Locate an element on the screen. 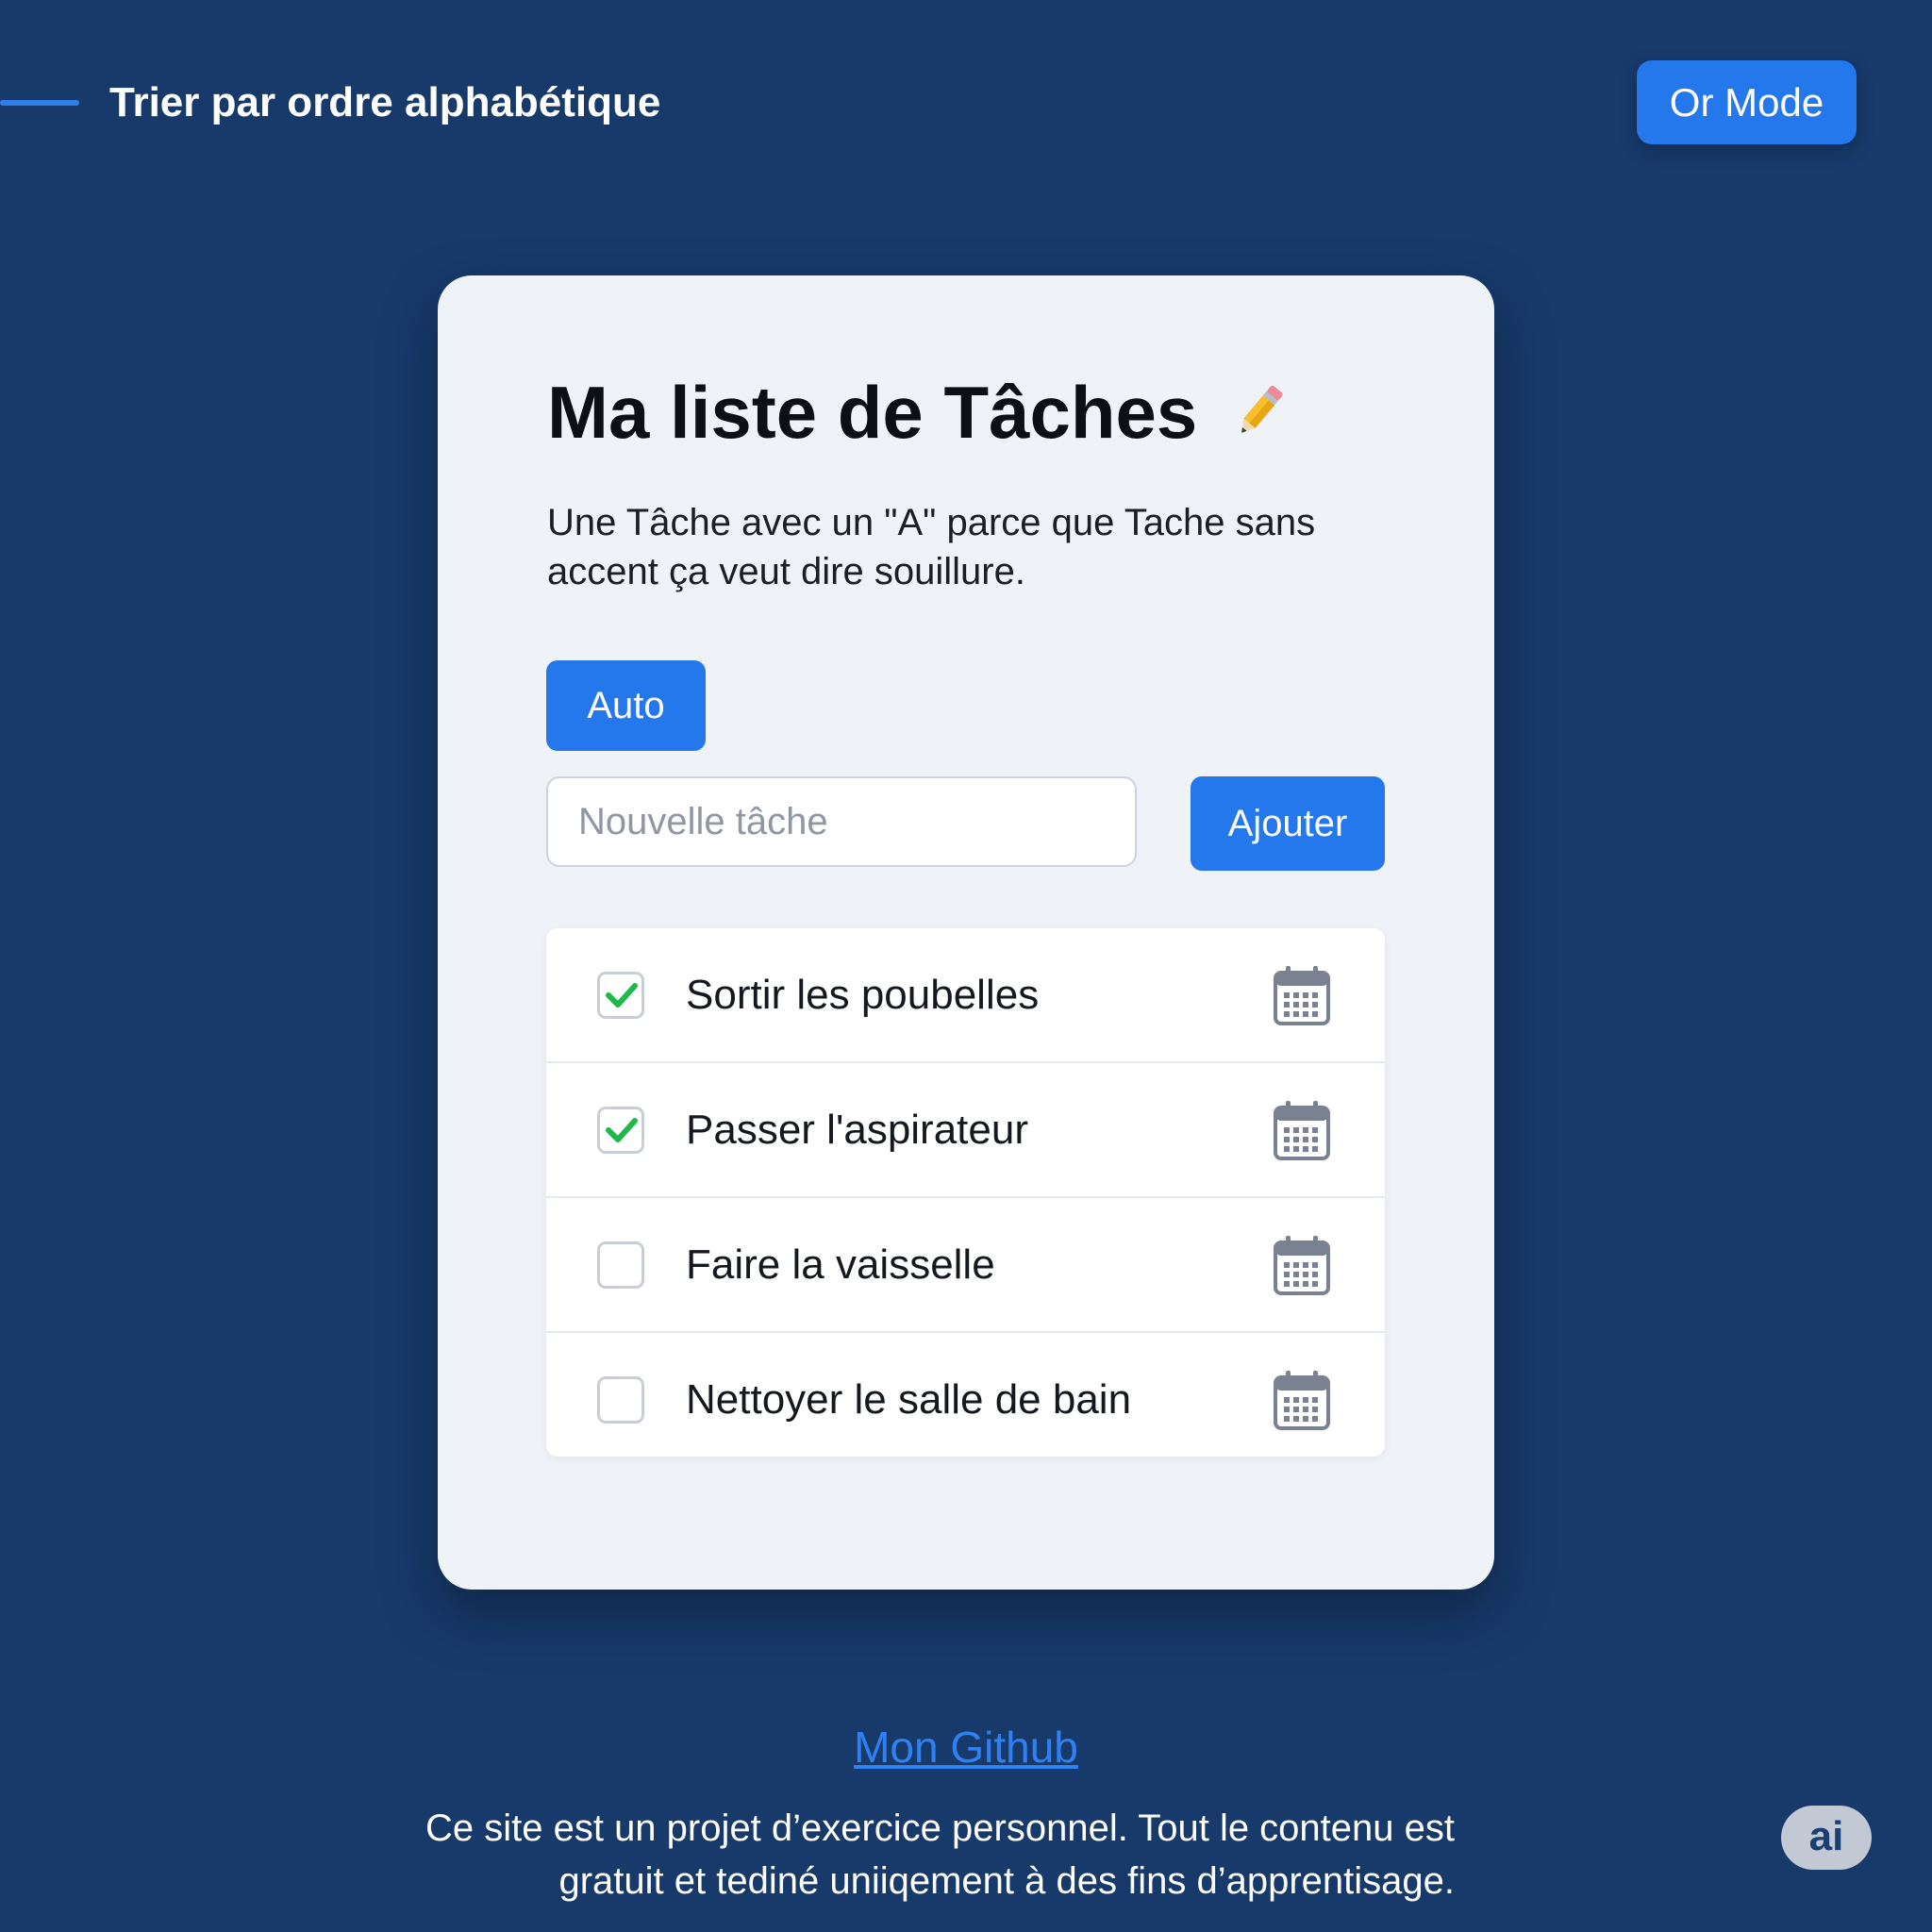 The image size is (1932, 1932). auto-button: Auto is located at coordinates (626, 705).